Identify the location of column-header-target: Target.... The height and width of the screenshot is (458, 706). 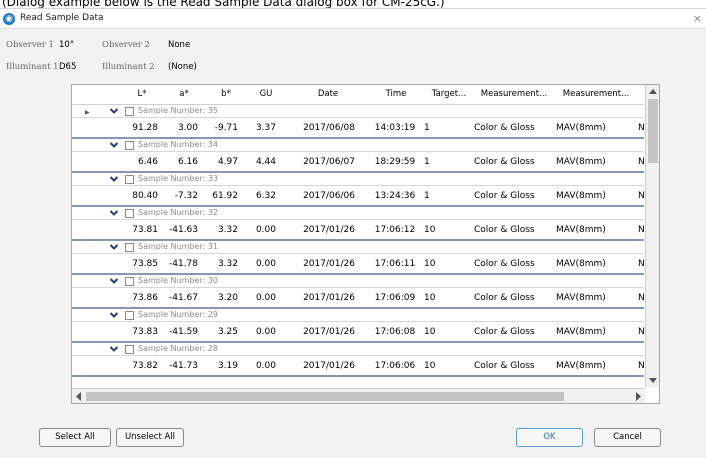
(449, 94).